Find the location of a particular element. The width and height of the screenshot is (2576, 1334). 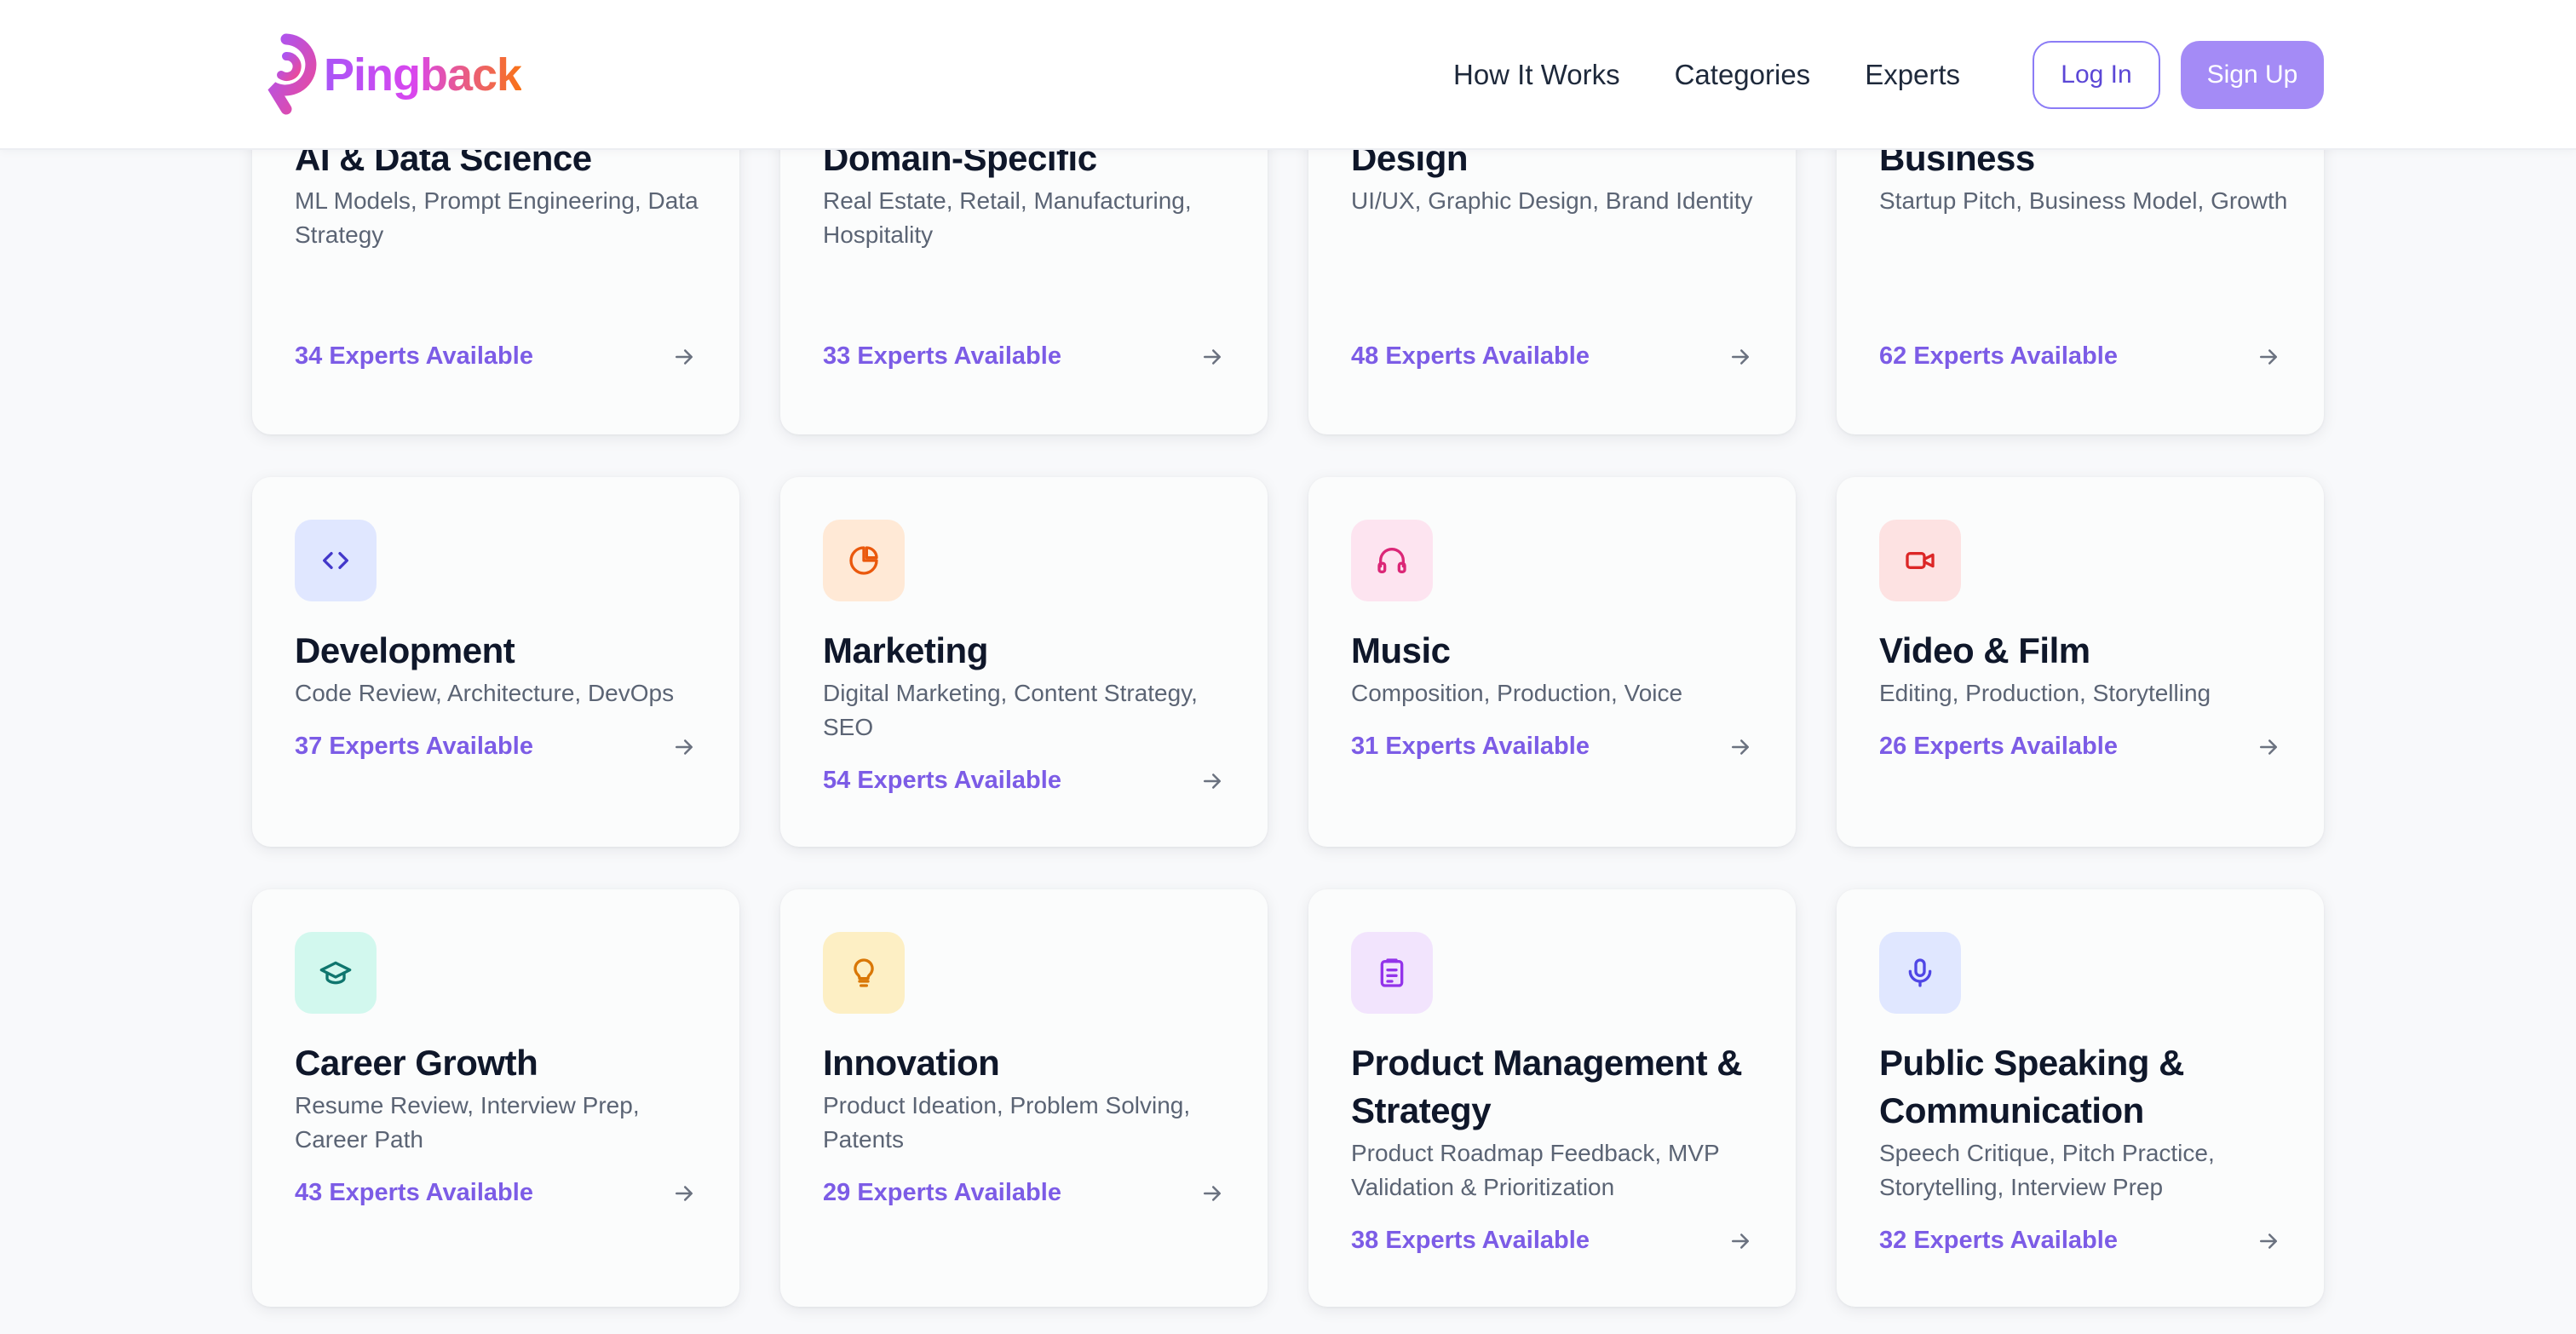

card-title: Career Growth is located at coordinates (417, 1063).